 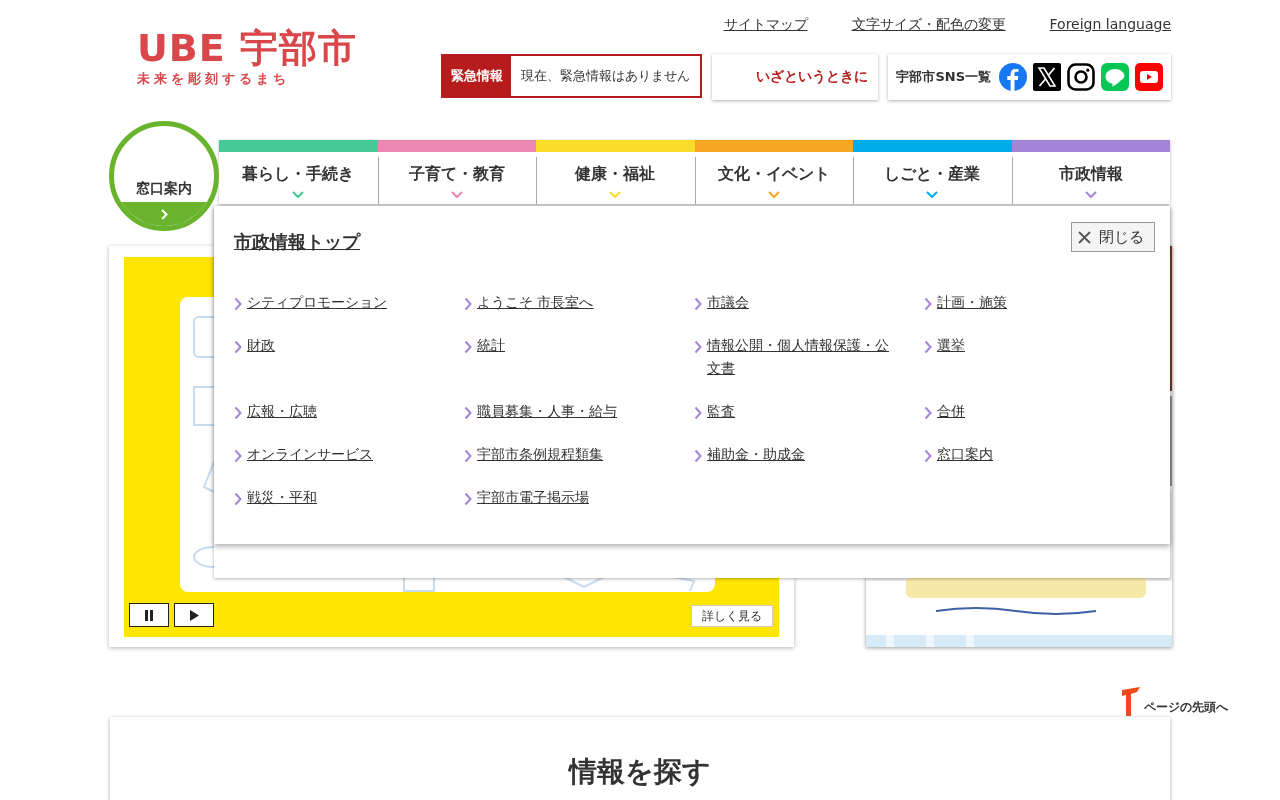 I want to click on disaster-link: いざというときに, so click(x=795, y=77).